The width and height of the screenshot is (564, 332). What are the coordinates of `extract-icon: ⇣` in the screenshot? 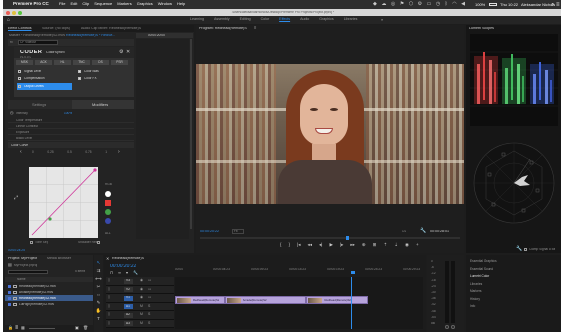 It's located at (396, 245).